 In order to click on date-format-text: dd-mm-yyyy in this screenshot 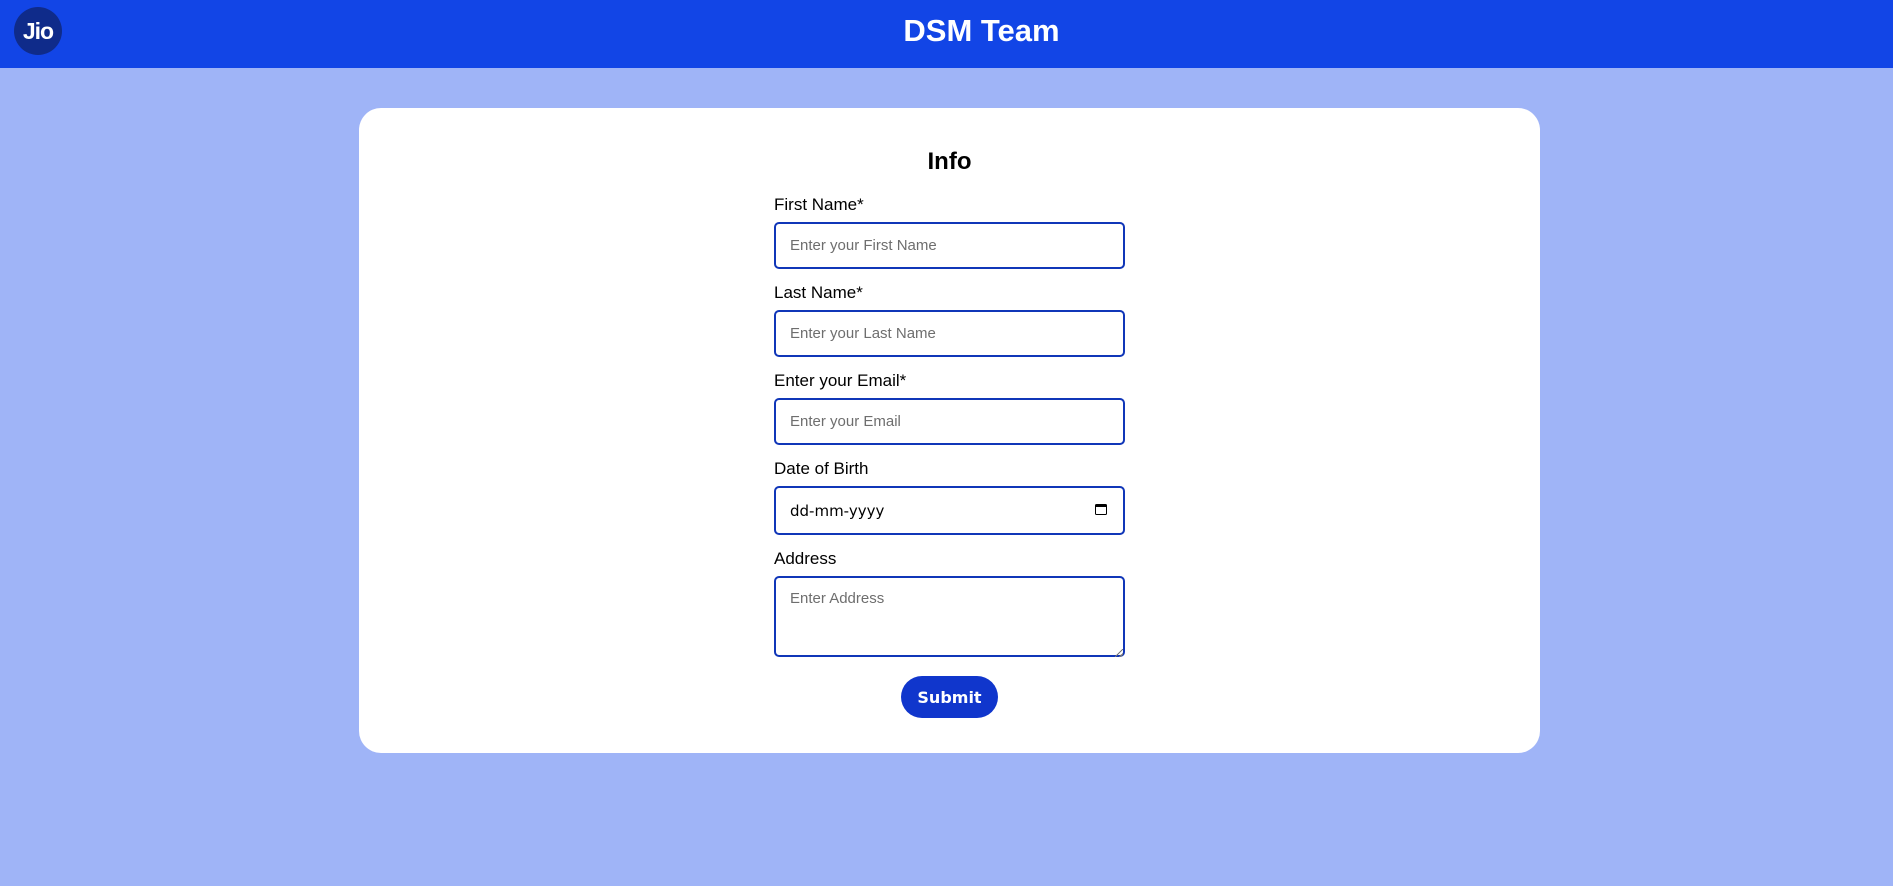, I will do `click(837, 511)`.